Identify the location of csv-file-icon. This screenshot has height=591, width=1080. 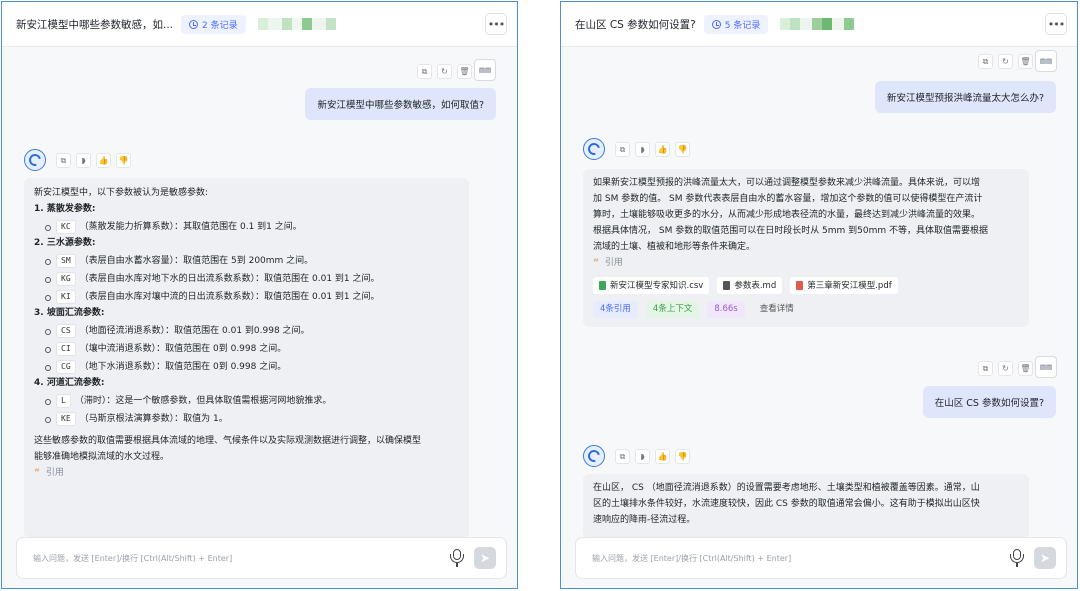
(602, 285).